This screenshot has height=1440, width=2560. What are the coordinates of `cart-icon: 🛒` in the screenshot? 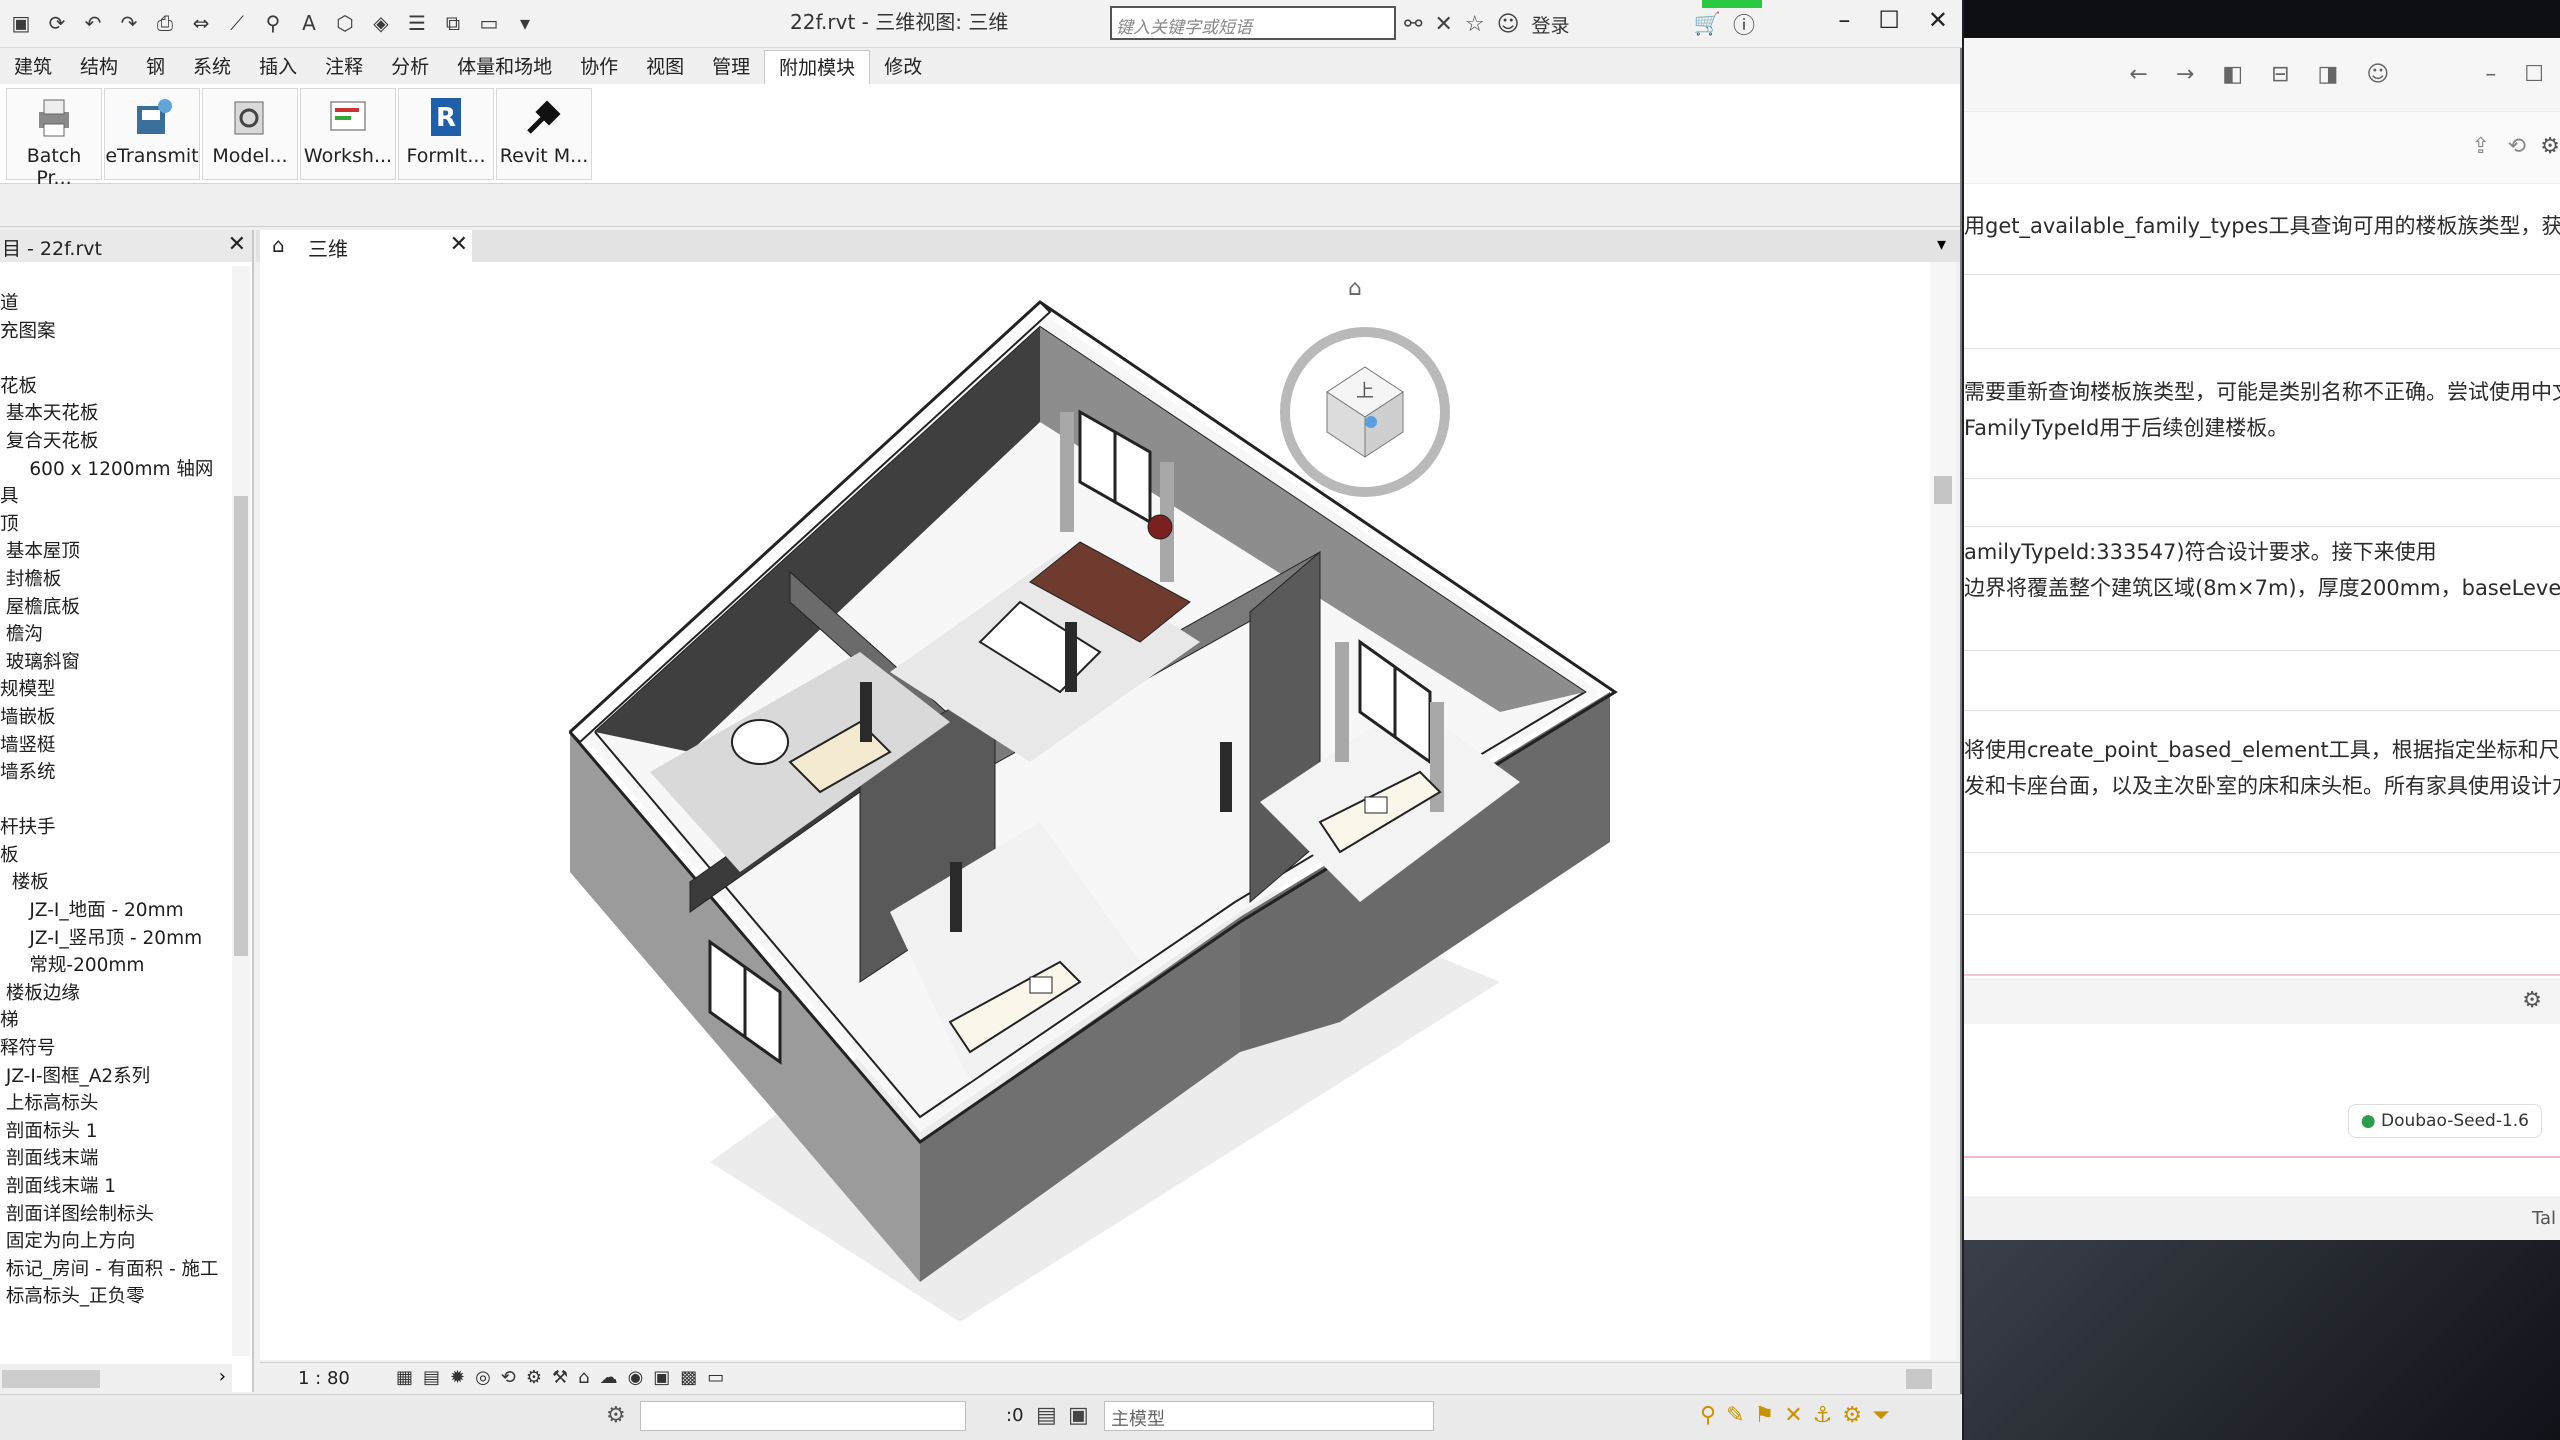 It's located at (1707, 24).